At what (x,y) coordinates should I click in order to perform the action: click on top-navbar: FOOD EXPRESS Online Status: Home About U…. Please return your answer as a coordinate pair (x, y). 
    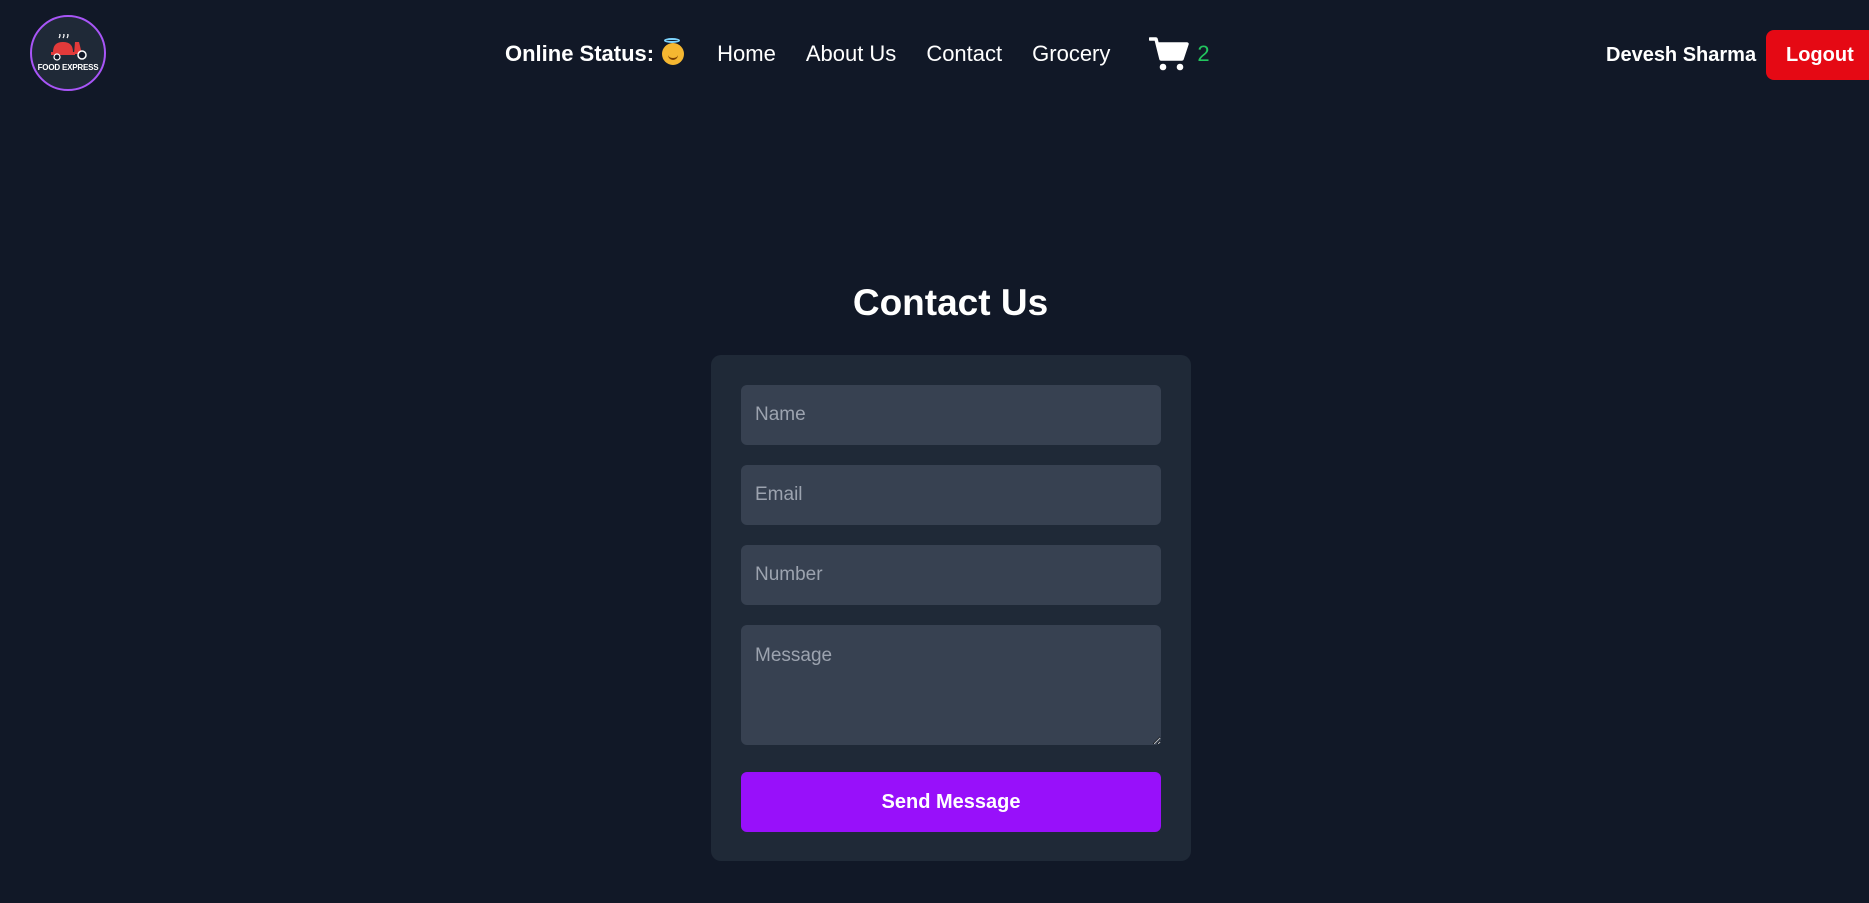
    Looking at the image, I should click on (934, 55).